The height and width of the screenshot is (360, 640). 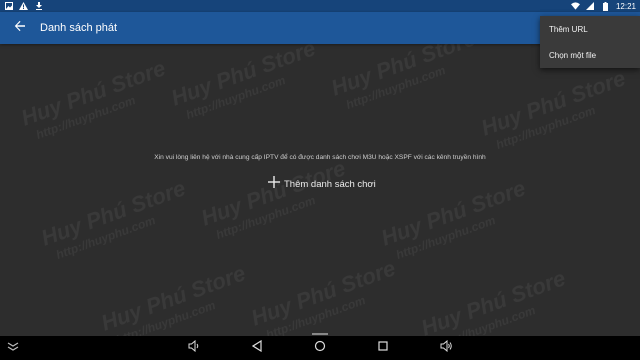 What do you see at coordinates (590, 29) in the screenshot?
I see `menu-item-add-url: Thêm URL` at bounding box center [590, 29].